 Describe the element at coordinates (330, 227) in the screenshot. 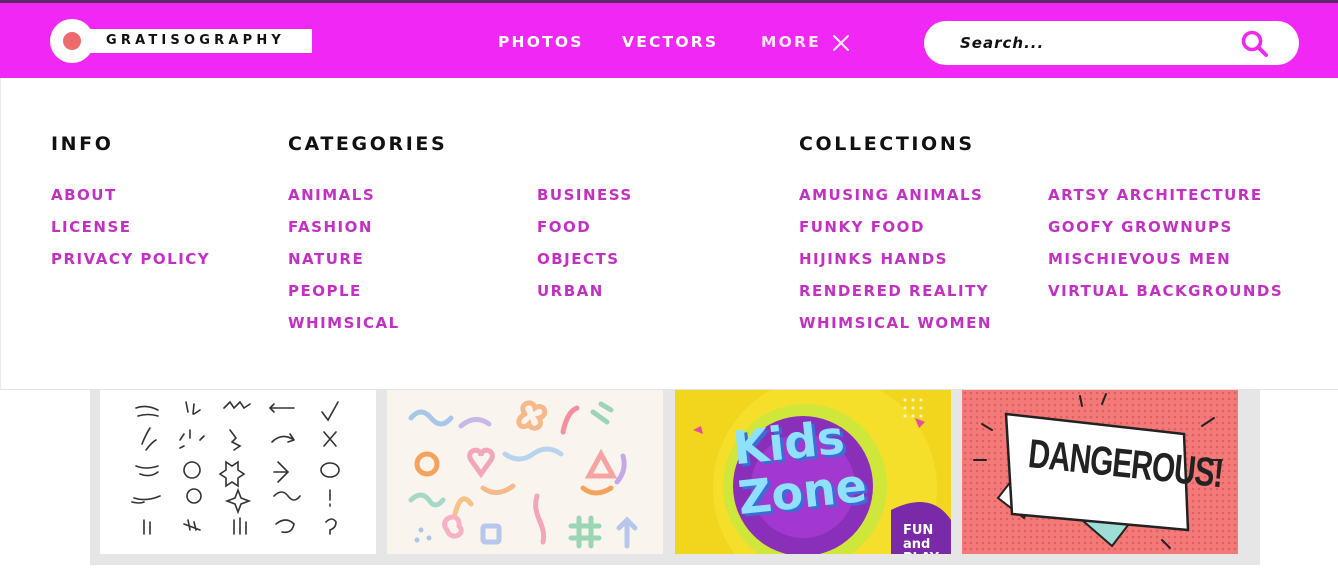

I see `menu-link-fashion: FASHION` at that location.